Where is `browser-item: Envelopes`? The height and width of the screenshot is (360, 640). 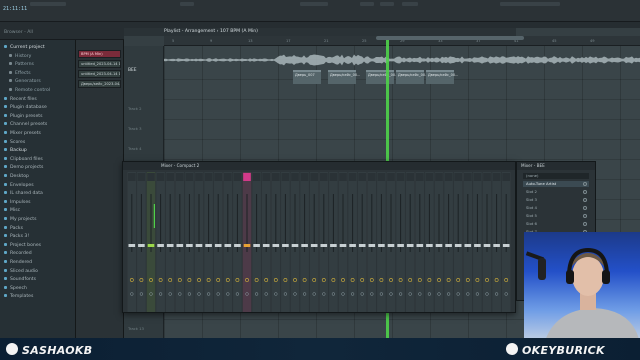
browser-item: Envelopes is located at coordinates (19, 185).